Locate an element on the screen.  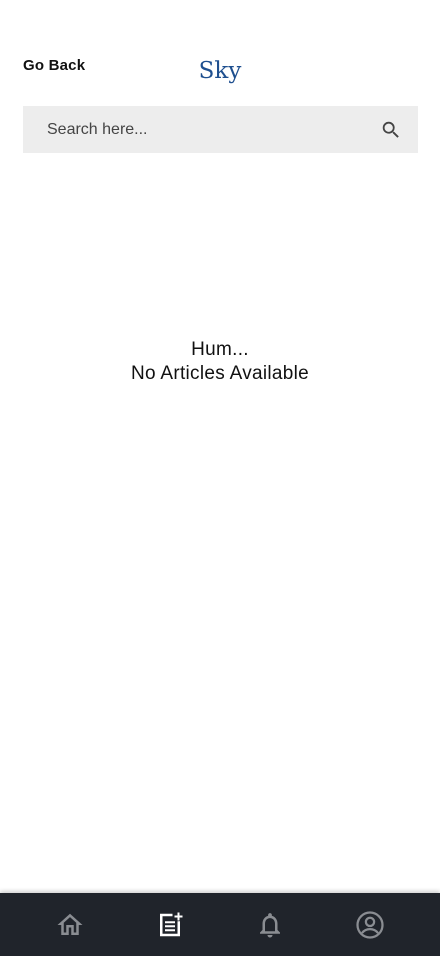
empty-state: Hum... No Articles Available is located at coordinates (220, 362).